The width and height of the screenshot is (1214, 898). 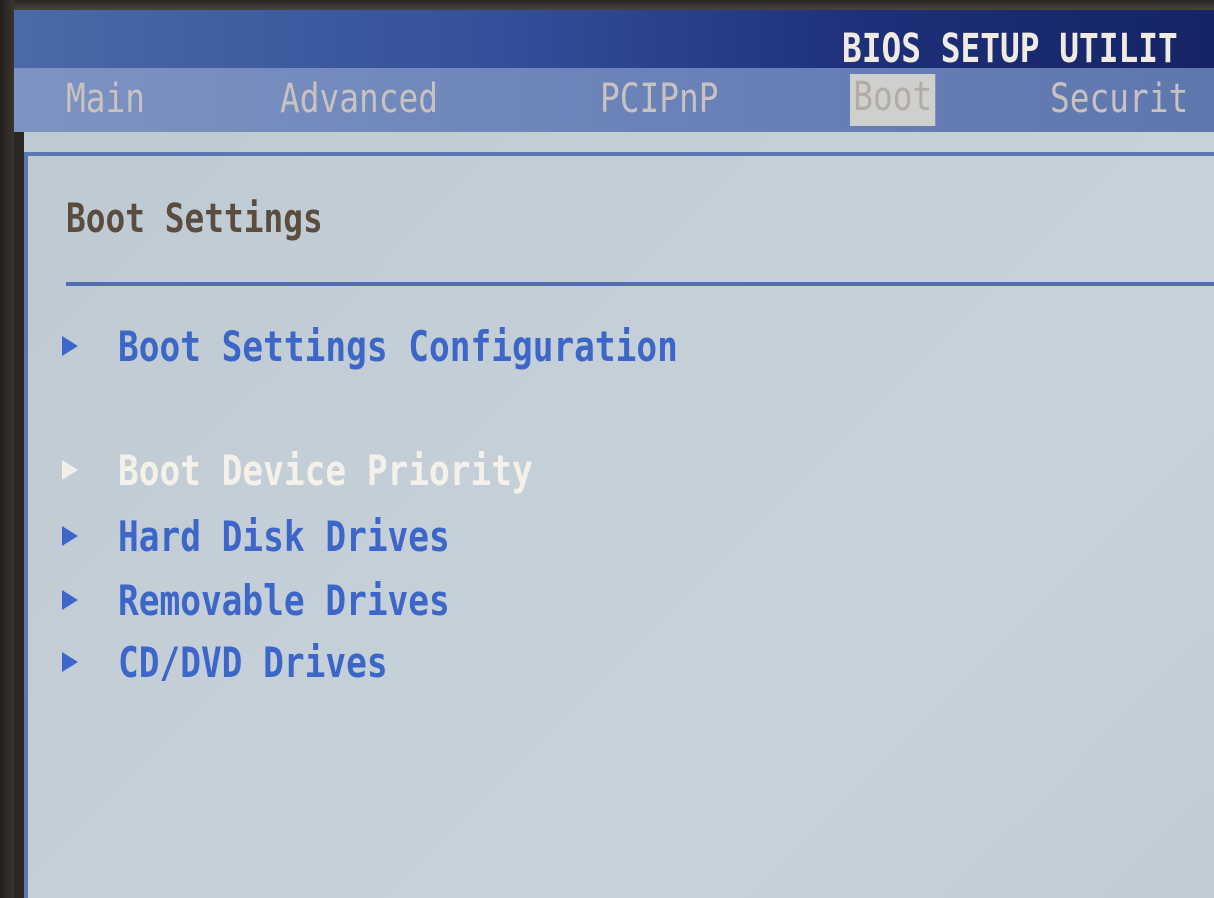 I want to click on monitor-bezel-top, so click(x=607, y=5).